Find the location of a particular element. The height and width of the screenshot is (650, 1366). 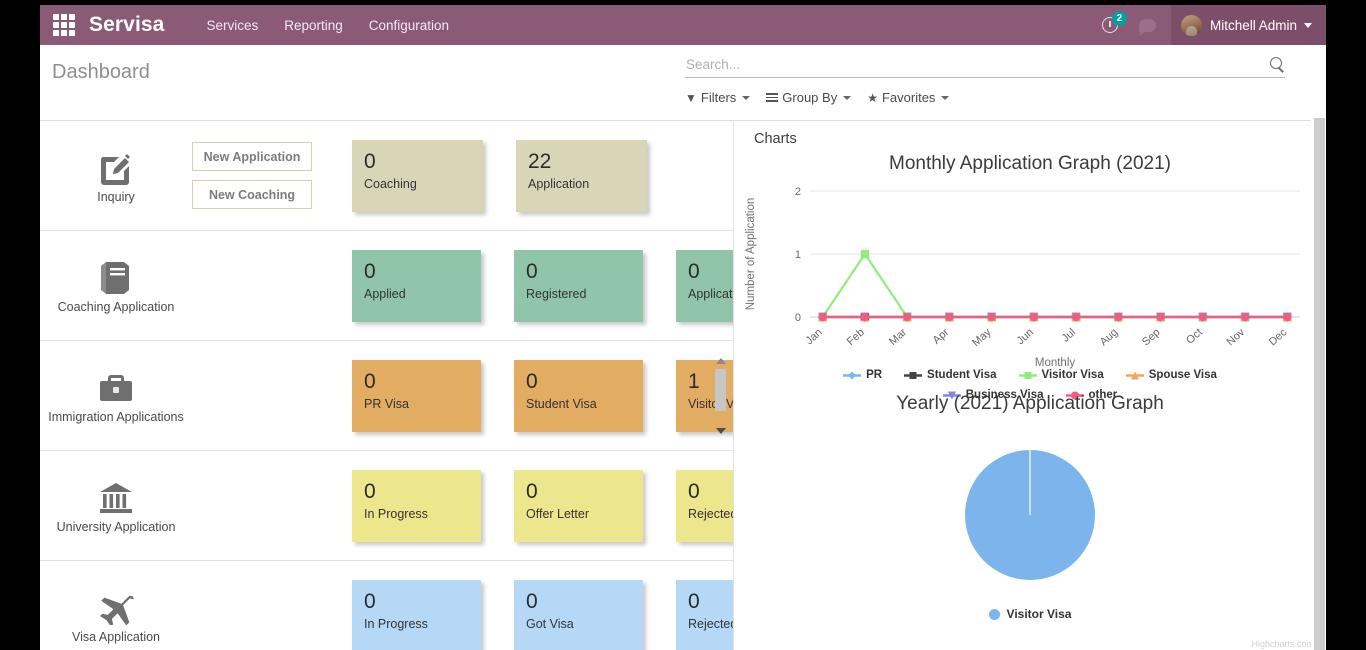

search-bar is located at coordinates (985, 66).